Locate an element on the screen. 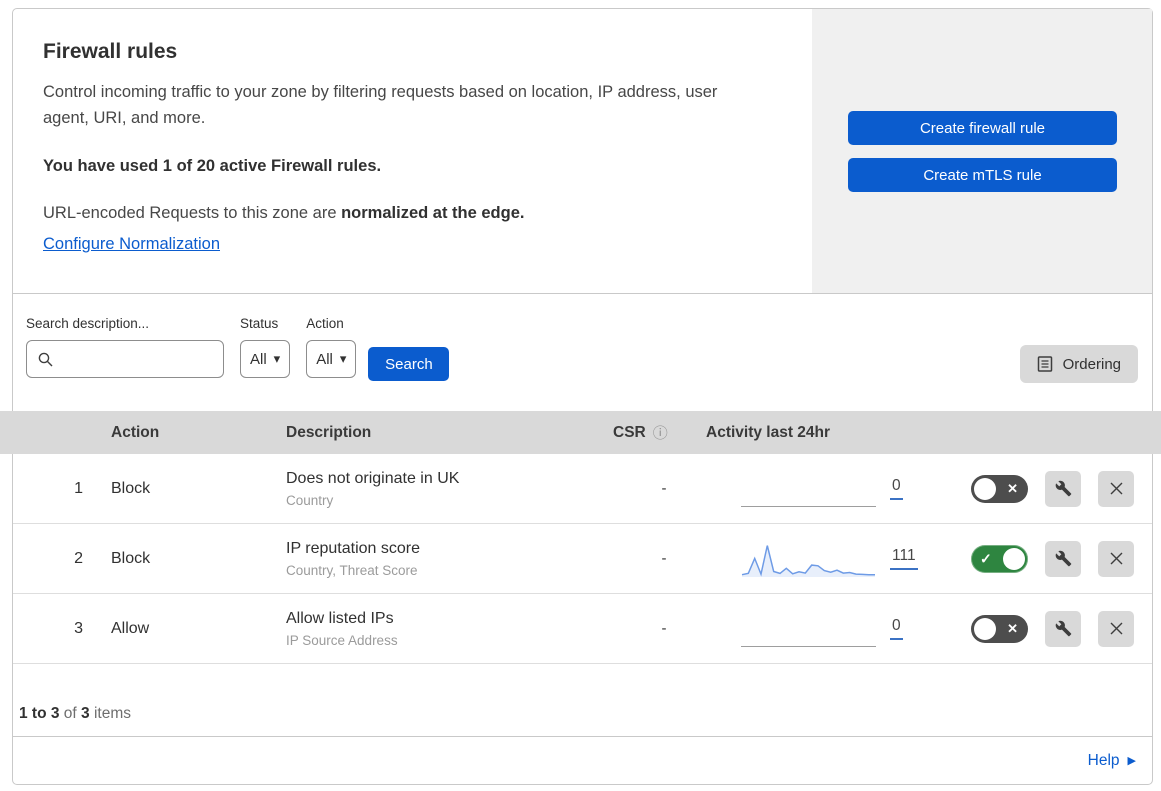  search-button: Search is located at coordinates (409, 364).